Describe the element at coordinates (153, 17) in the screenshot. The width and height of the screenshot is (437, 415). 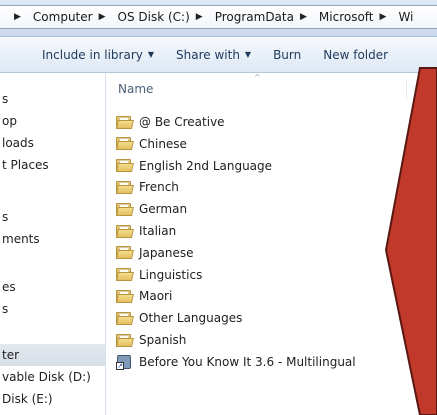
I see `breadcrumb-label: OS Disk (C:)` at that location.